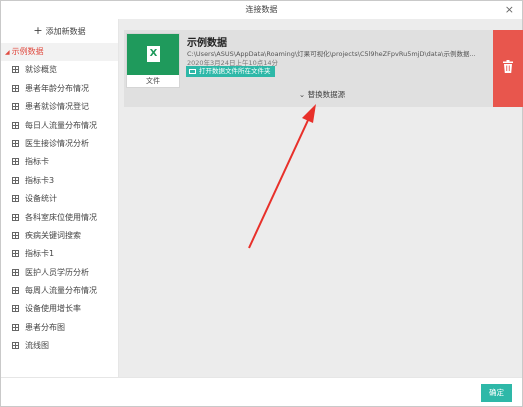 This screenshot has width=523, height=407. Describe the element at coordinates (207, 43) in the screenshot. I see `datasource-name: 示例数据` at that location.